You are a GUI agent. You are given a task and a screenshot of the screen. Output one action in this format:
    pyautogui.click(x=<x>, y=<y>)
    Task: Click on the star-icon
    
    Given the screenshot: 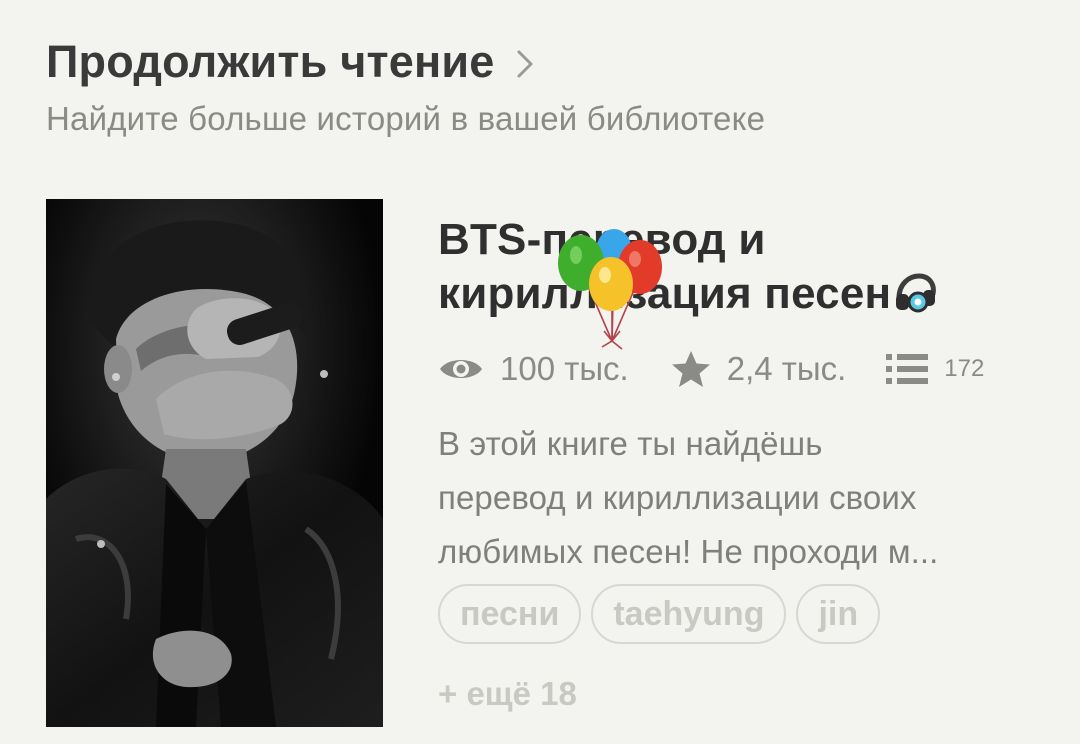 What is the action you would take?
    pyautogui.click(x=691, y=369)
    